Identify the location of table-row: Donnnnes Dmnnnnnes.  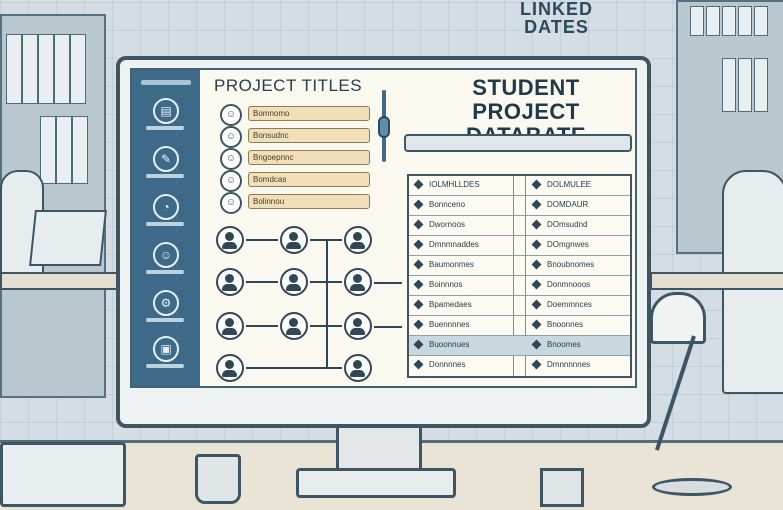
(519, 366).